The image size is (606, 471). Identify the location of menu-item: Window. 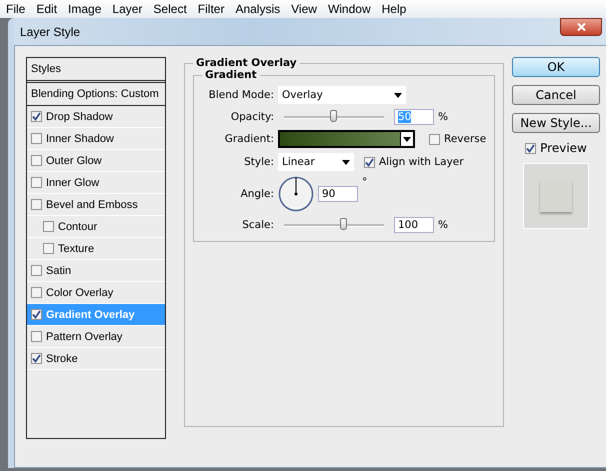
(351, 9).